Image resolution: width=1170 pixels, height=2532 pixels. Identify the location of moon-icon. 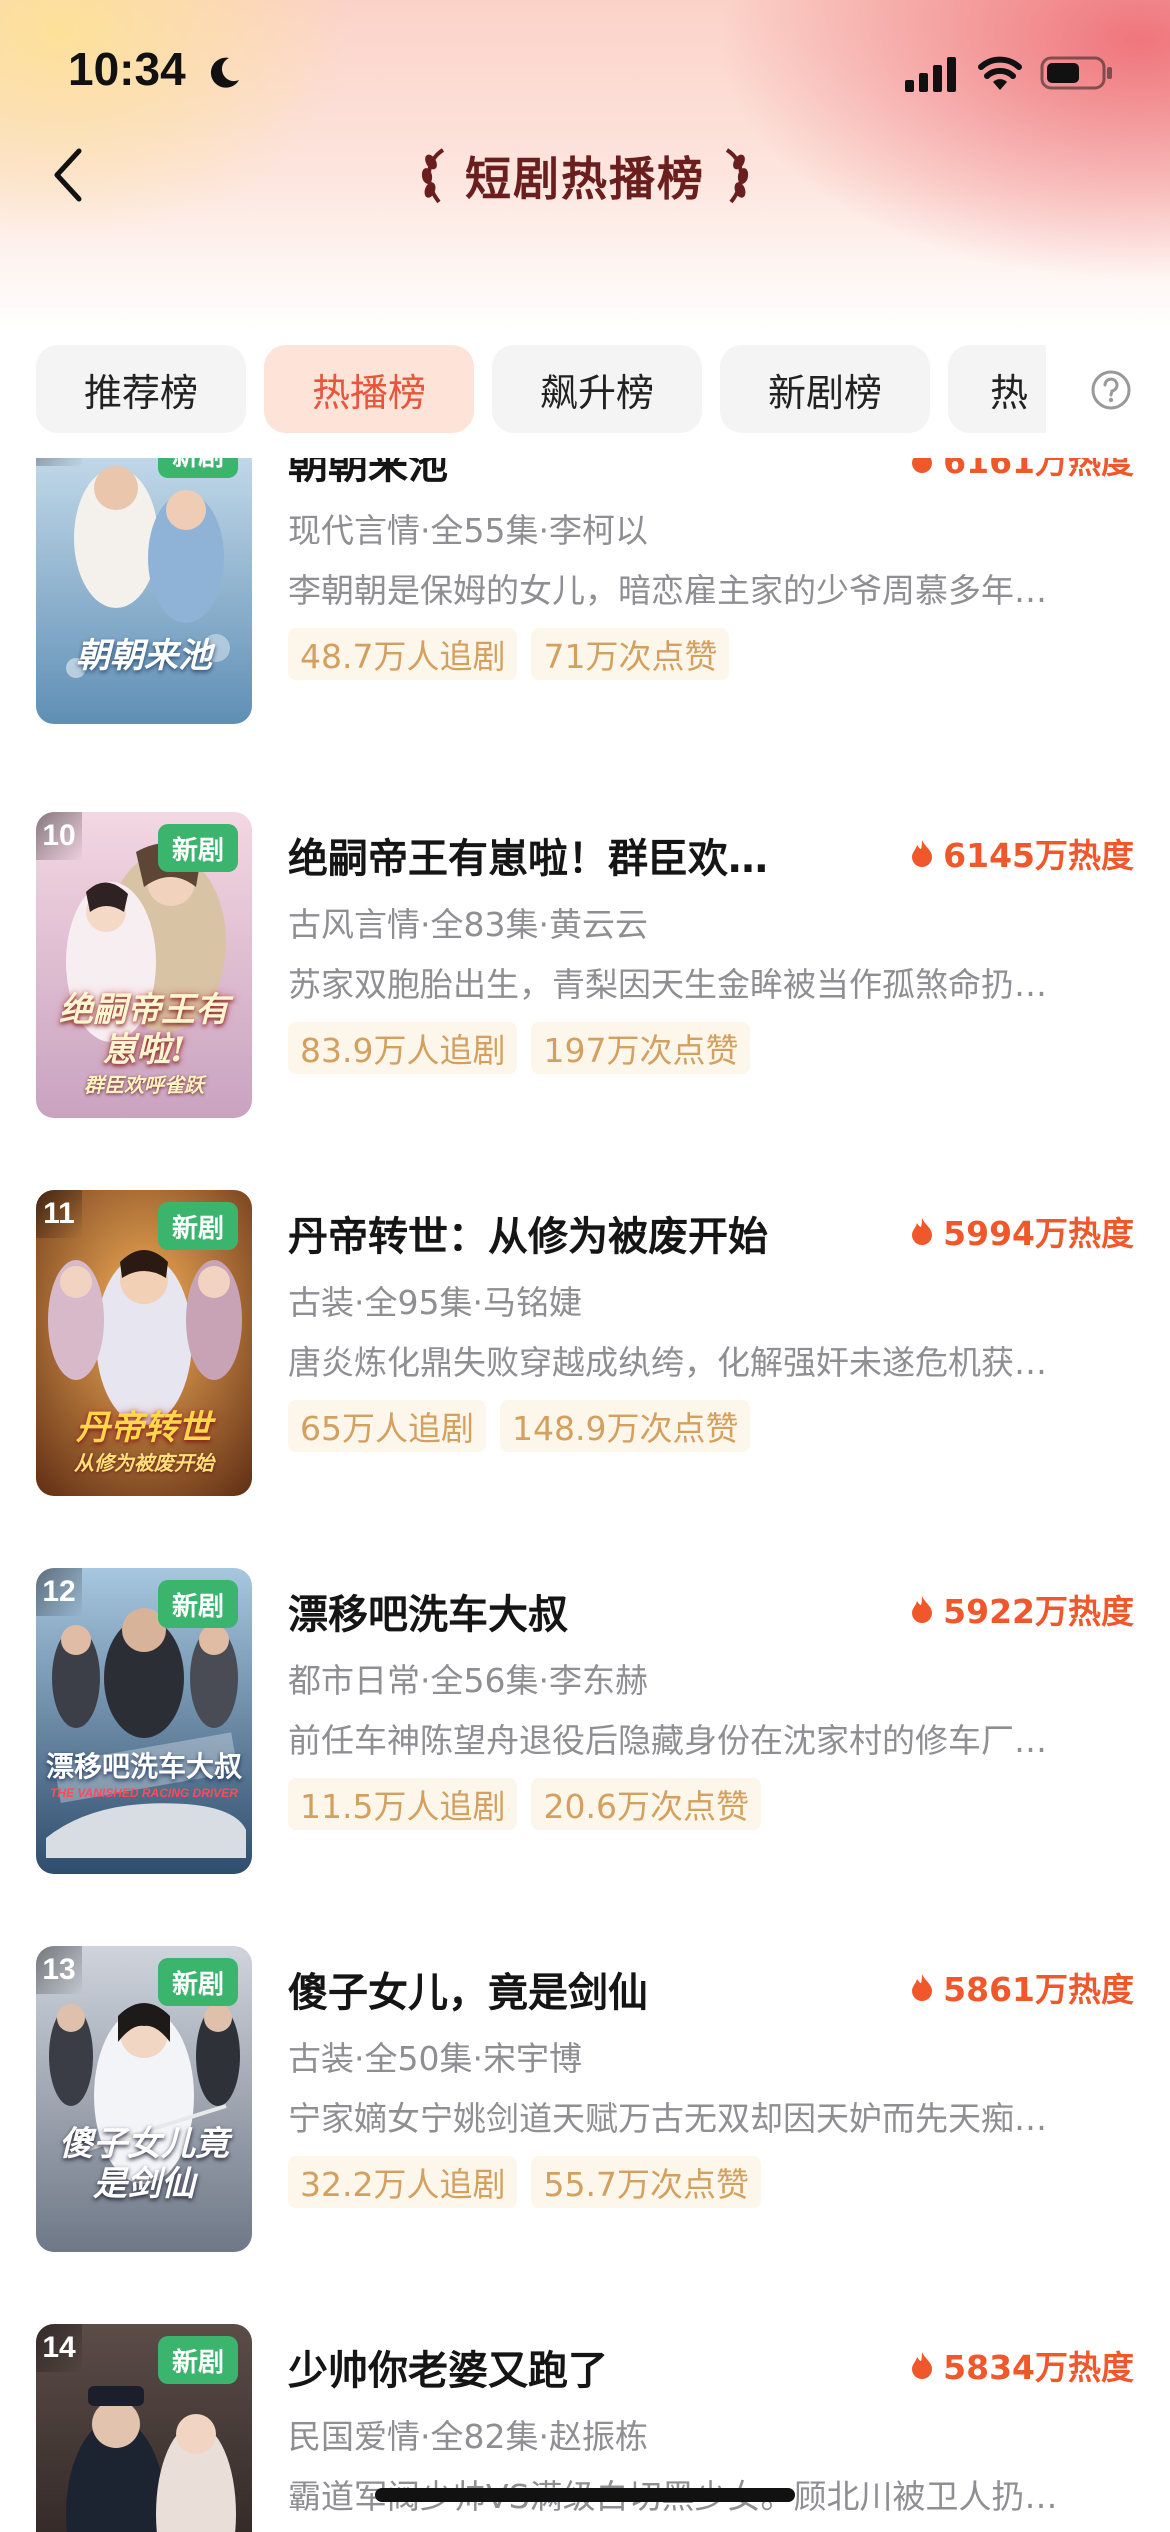
(224, 72).